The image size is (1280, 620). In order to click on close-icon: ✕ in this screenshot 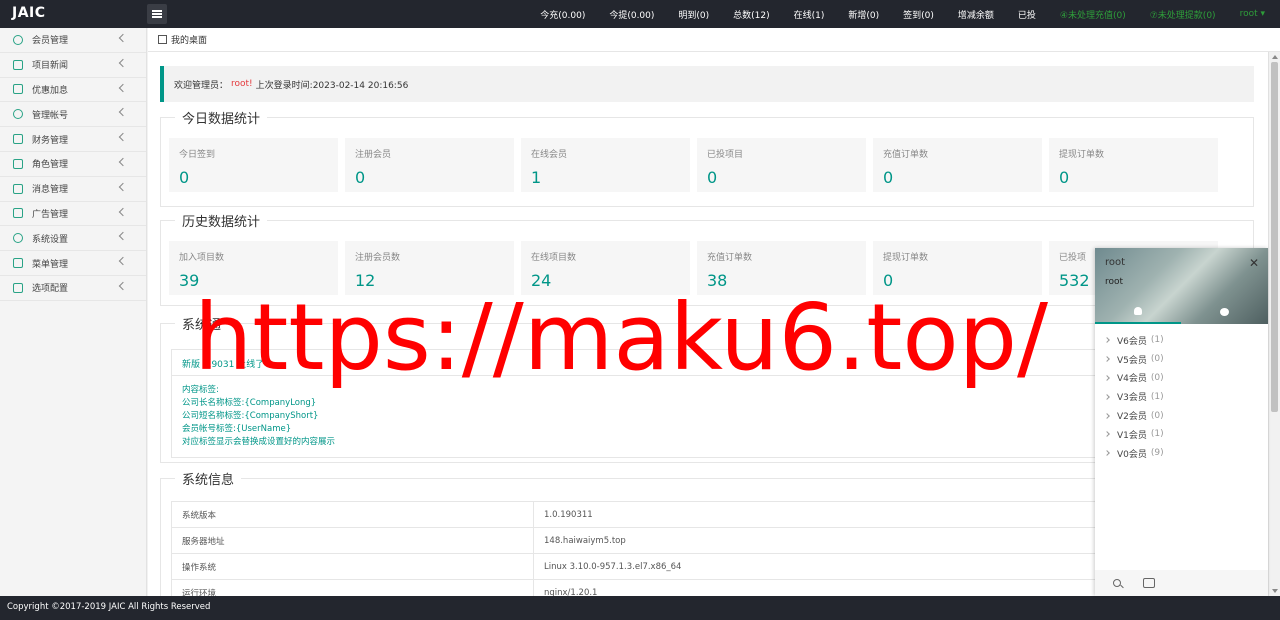, I will do `click(1254, 263)`.